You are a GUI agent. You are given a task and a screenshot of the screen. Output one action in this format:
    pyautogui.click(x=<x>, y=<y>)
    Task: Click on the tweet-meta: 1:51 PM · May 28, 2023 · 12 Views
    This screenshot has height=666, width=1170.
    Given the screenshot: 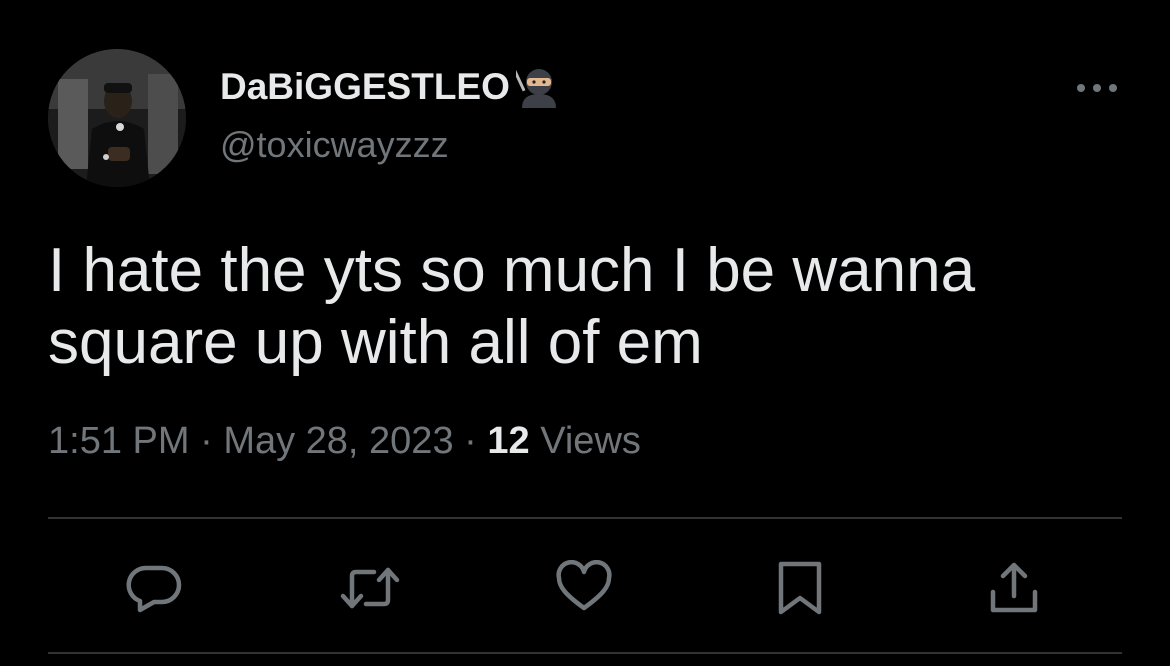 What is the action you would take?
    pyautogui.click(x=344, y=441)
    